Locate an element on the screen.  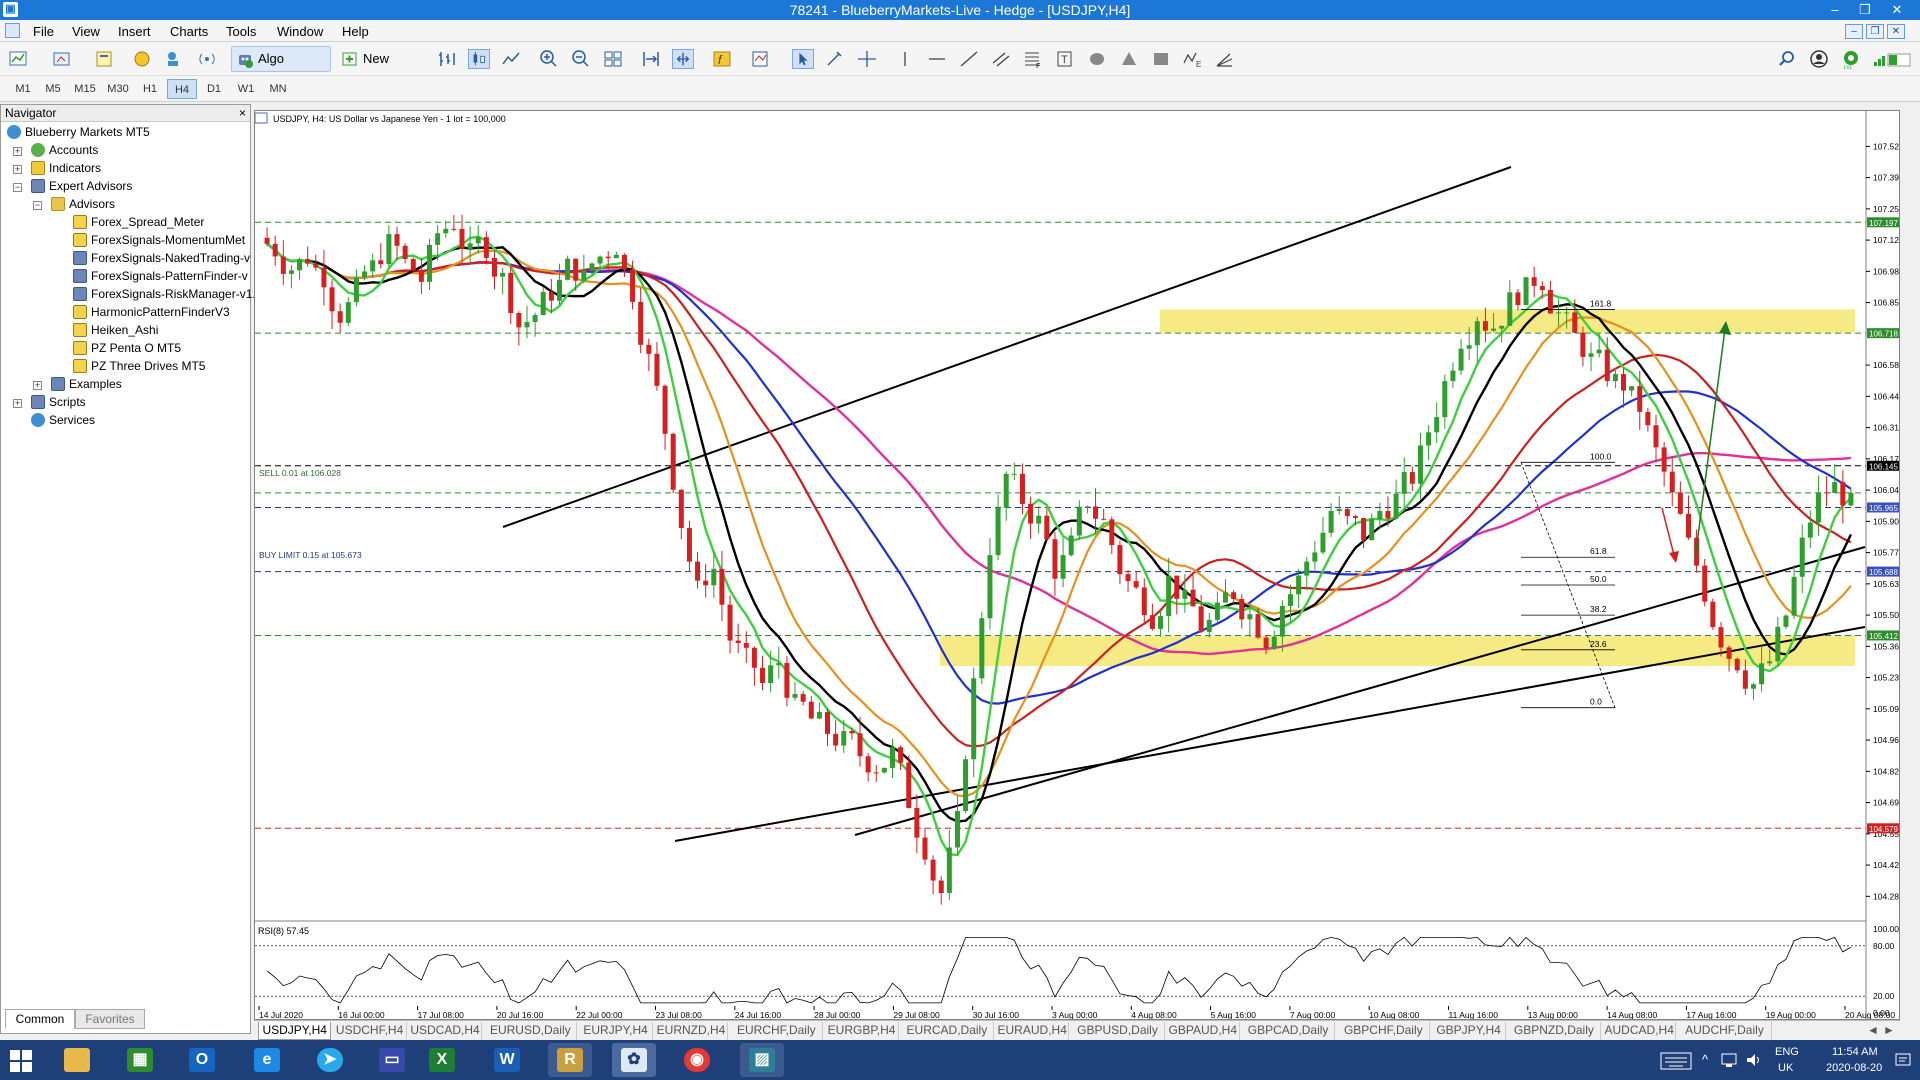
ellipse-icon is located at coordinates (1097, 59).